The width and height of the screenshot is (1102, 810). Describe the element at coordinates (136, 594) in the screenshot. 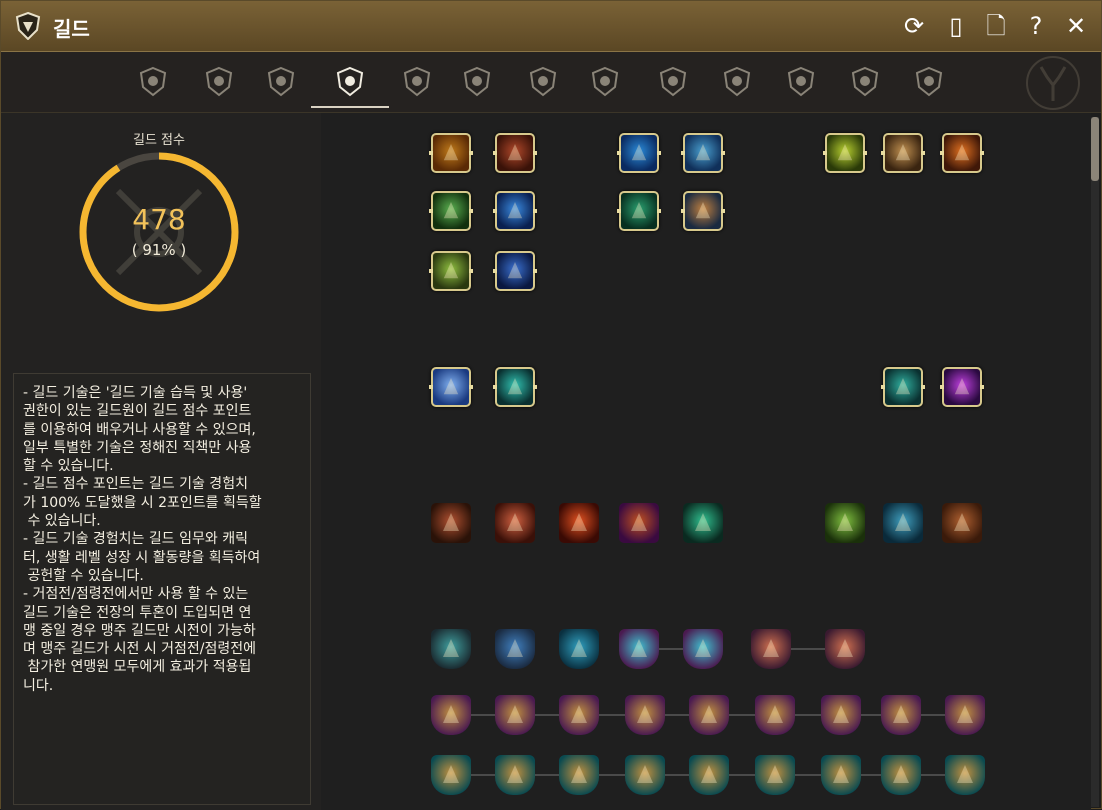

I see `description-line: - 거점전/점령전에서만 사용 할 수 있는` at that location.